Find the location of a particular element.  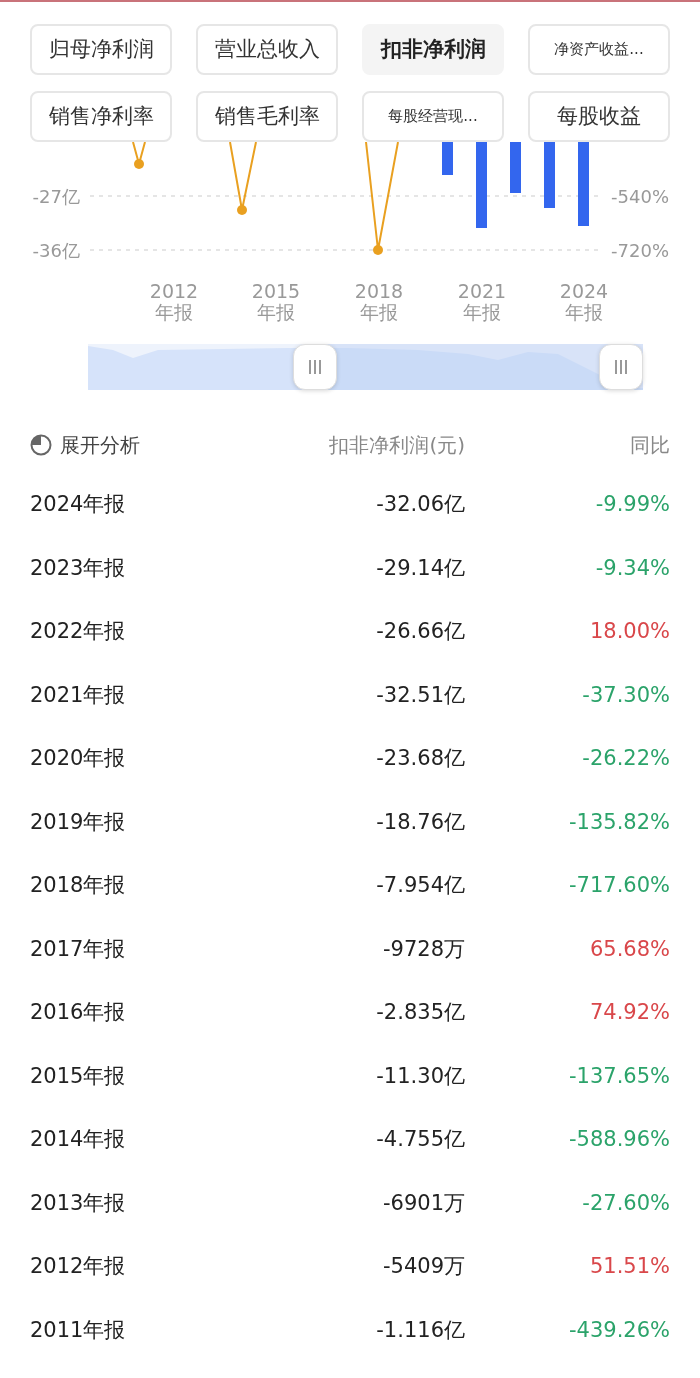

value-cell: -6901万 is located at coordinates (423, 1202).